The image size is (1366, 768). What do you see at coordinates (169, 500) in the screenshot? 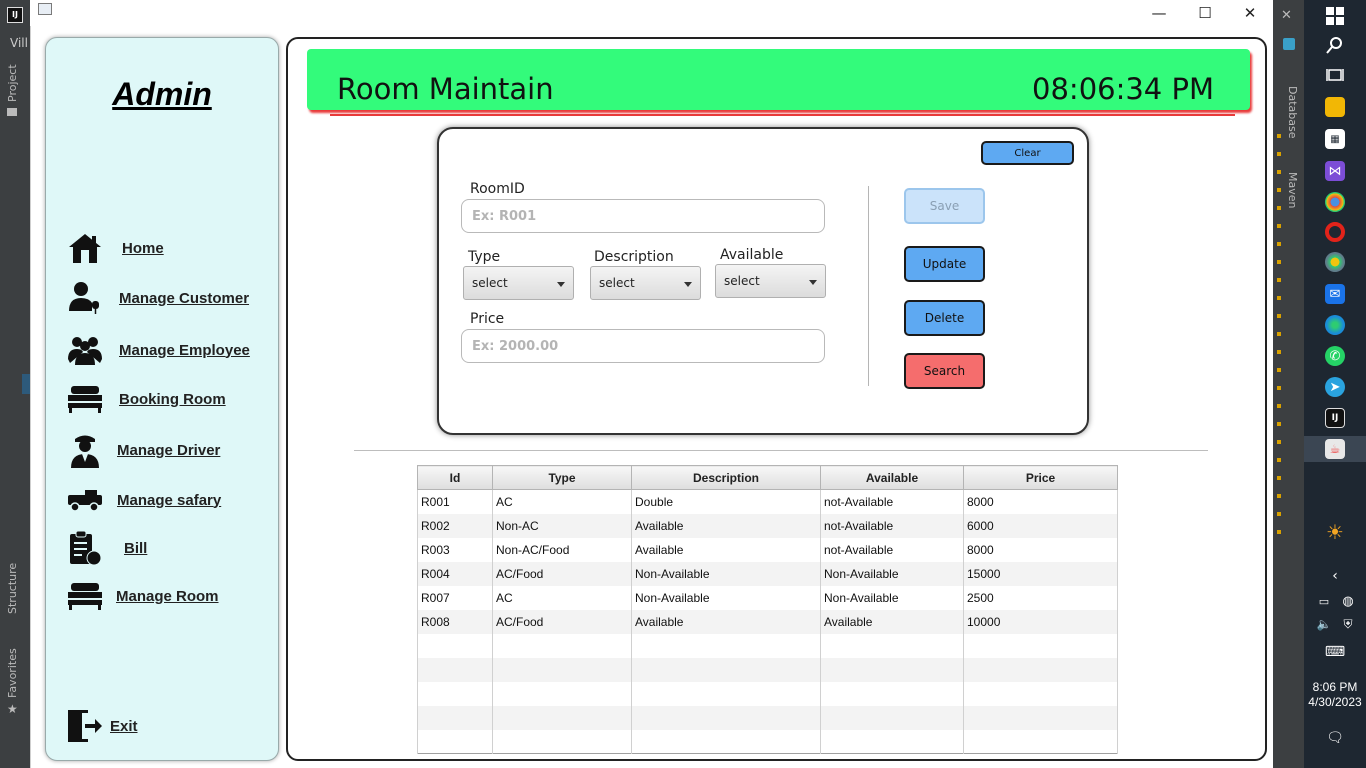
I see `nav-manage-safary-label: Manage safary` at bounding box center [169, 500].